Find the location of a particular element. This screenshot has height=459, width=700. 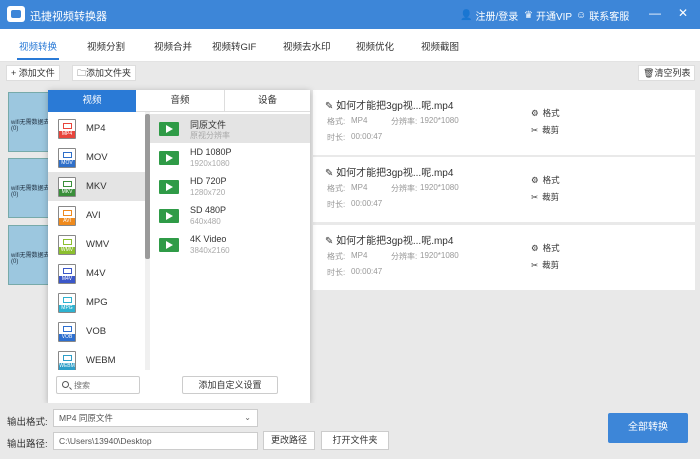

app-logo-icon is located at coordinates (16, 14).